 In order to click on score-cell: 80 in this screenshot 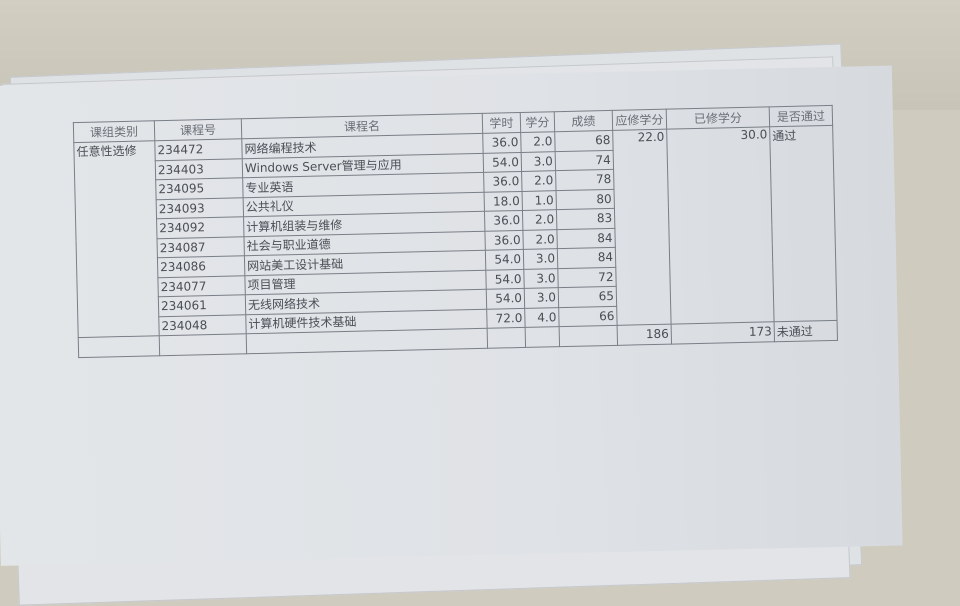, I will do `click(585, 199)`.